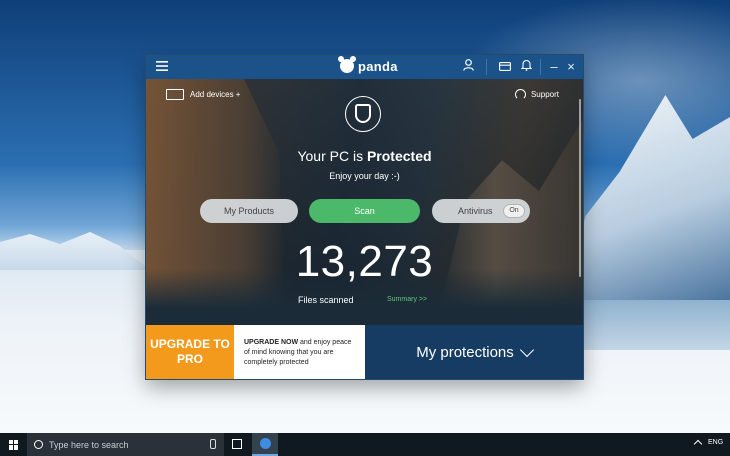  Describe the element at coordinates (698, 444) in the screenshot. I see `tray-chevron-up-icon` at that location.